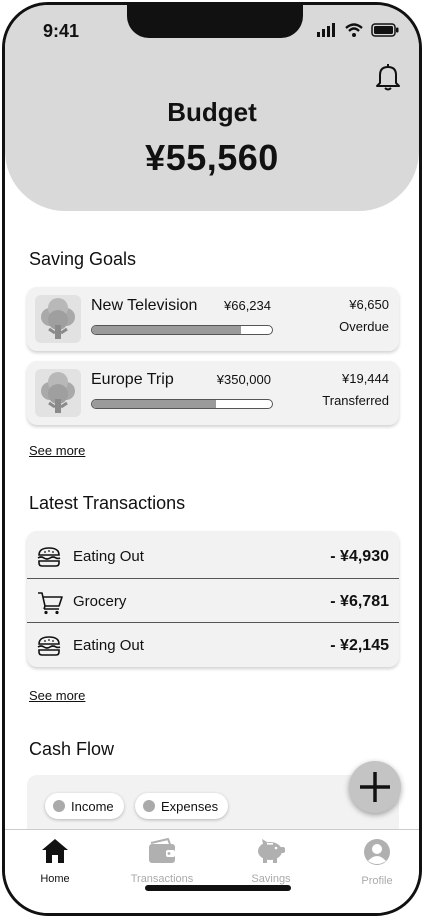 The width and height of the screenshot is (424, 920). What do you see at coordinates (365, 378) in the screenshot?
I see `goal-saved: ¥19,444` at bounding box center [365, 378].